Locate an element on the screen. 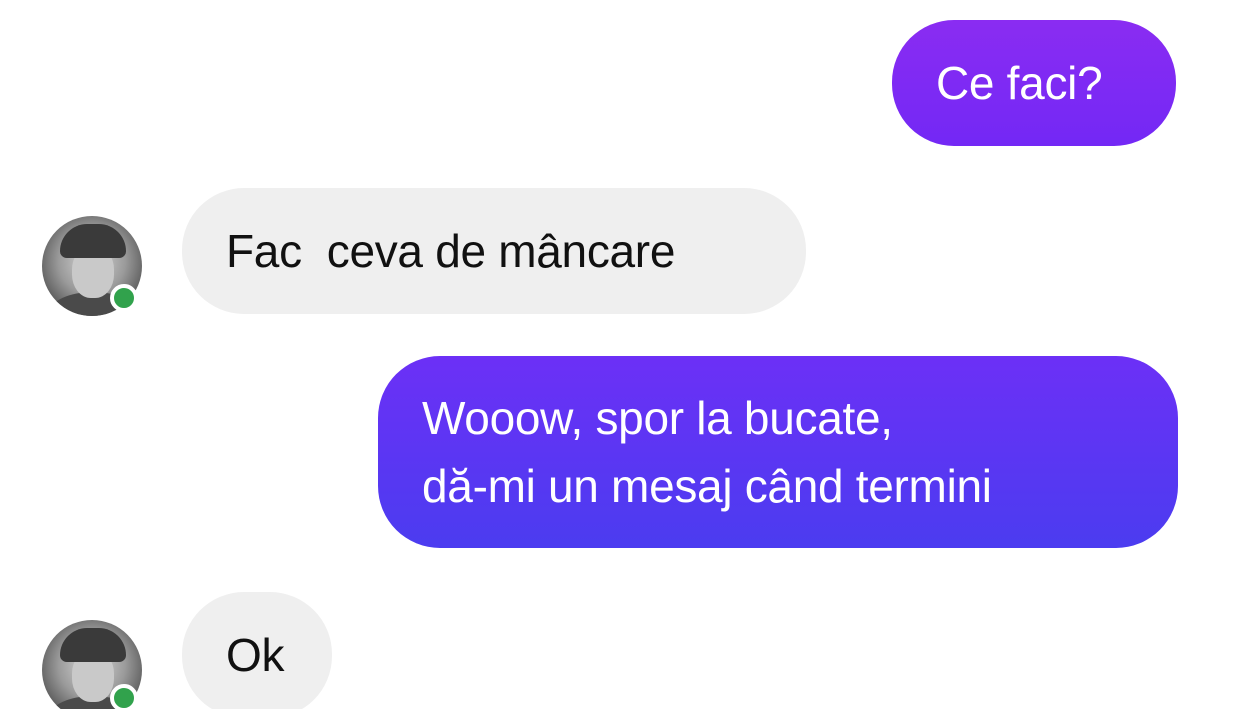 This screenshot has width=1260, height=709. incoming-message-bubble: Fac ceva de mâncare is located at coordinates (494, 251).